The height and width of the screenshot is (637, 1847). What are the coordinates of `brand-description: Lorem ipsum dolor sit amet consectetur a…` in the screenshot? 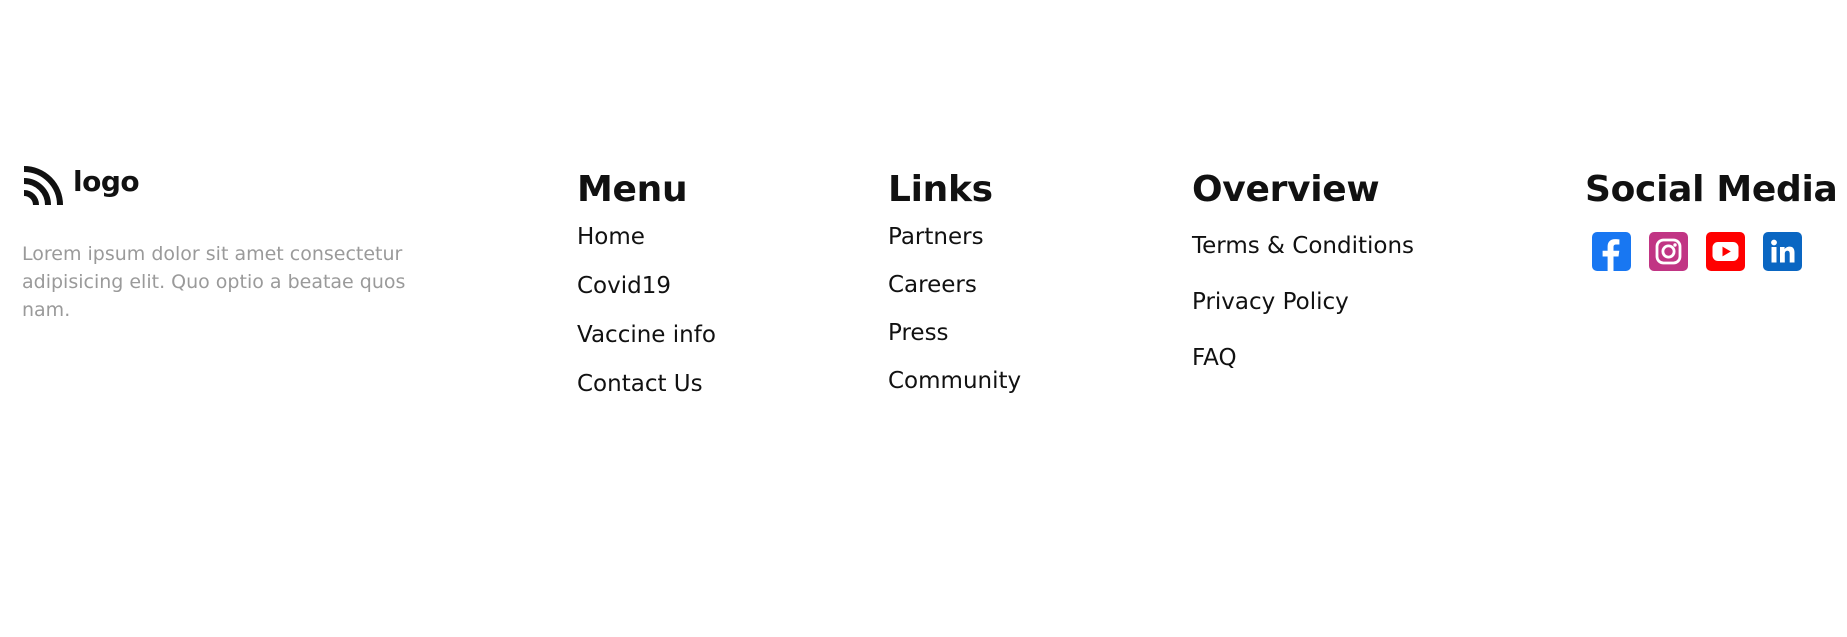 It's located at (214, 282).